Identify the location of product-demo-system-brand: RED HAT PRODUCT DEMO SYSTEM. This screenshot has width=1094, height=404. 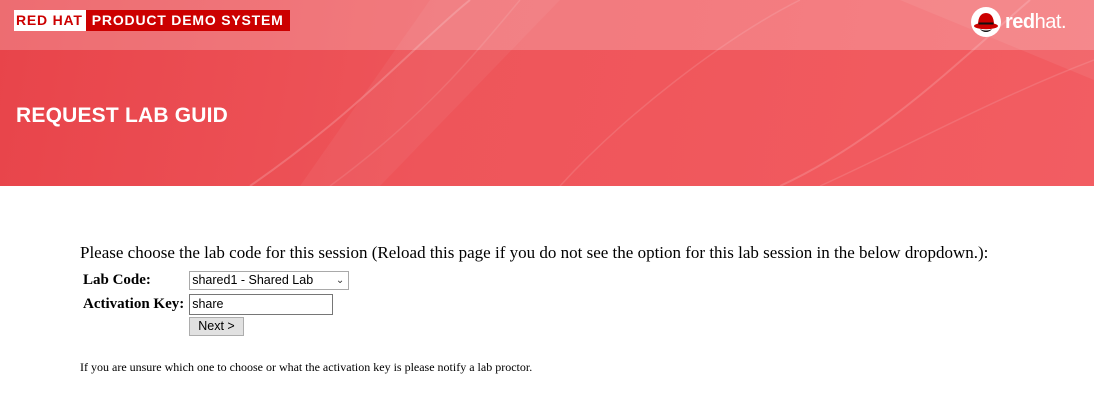
(152, 20).